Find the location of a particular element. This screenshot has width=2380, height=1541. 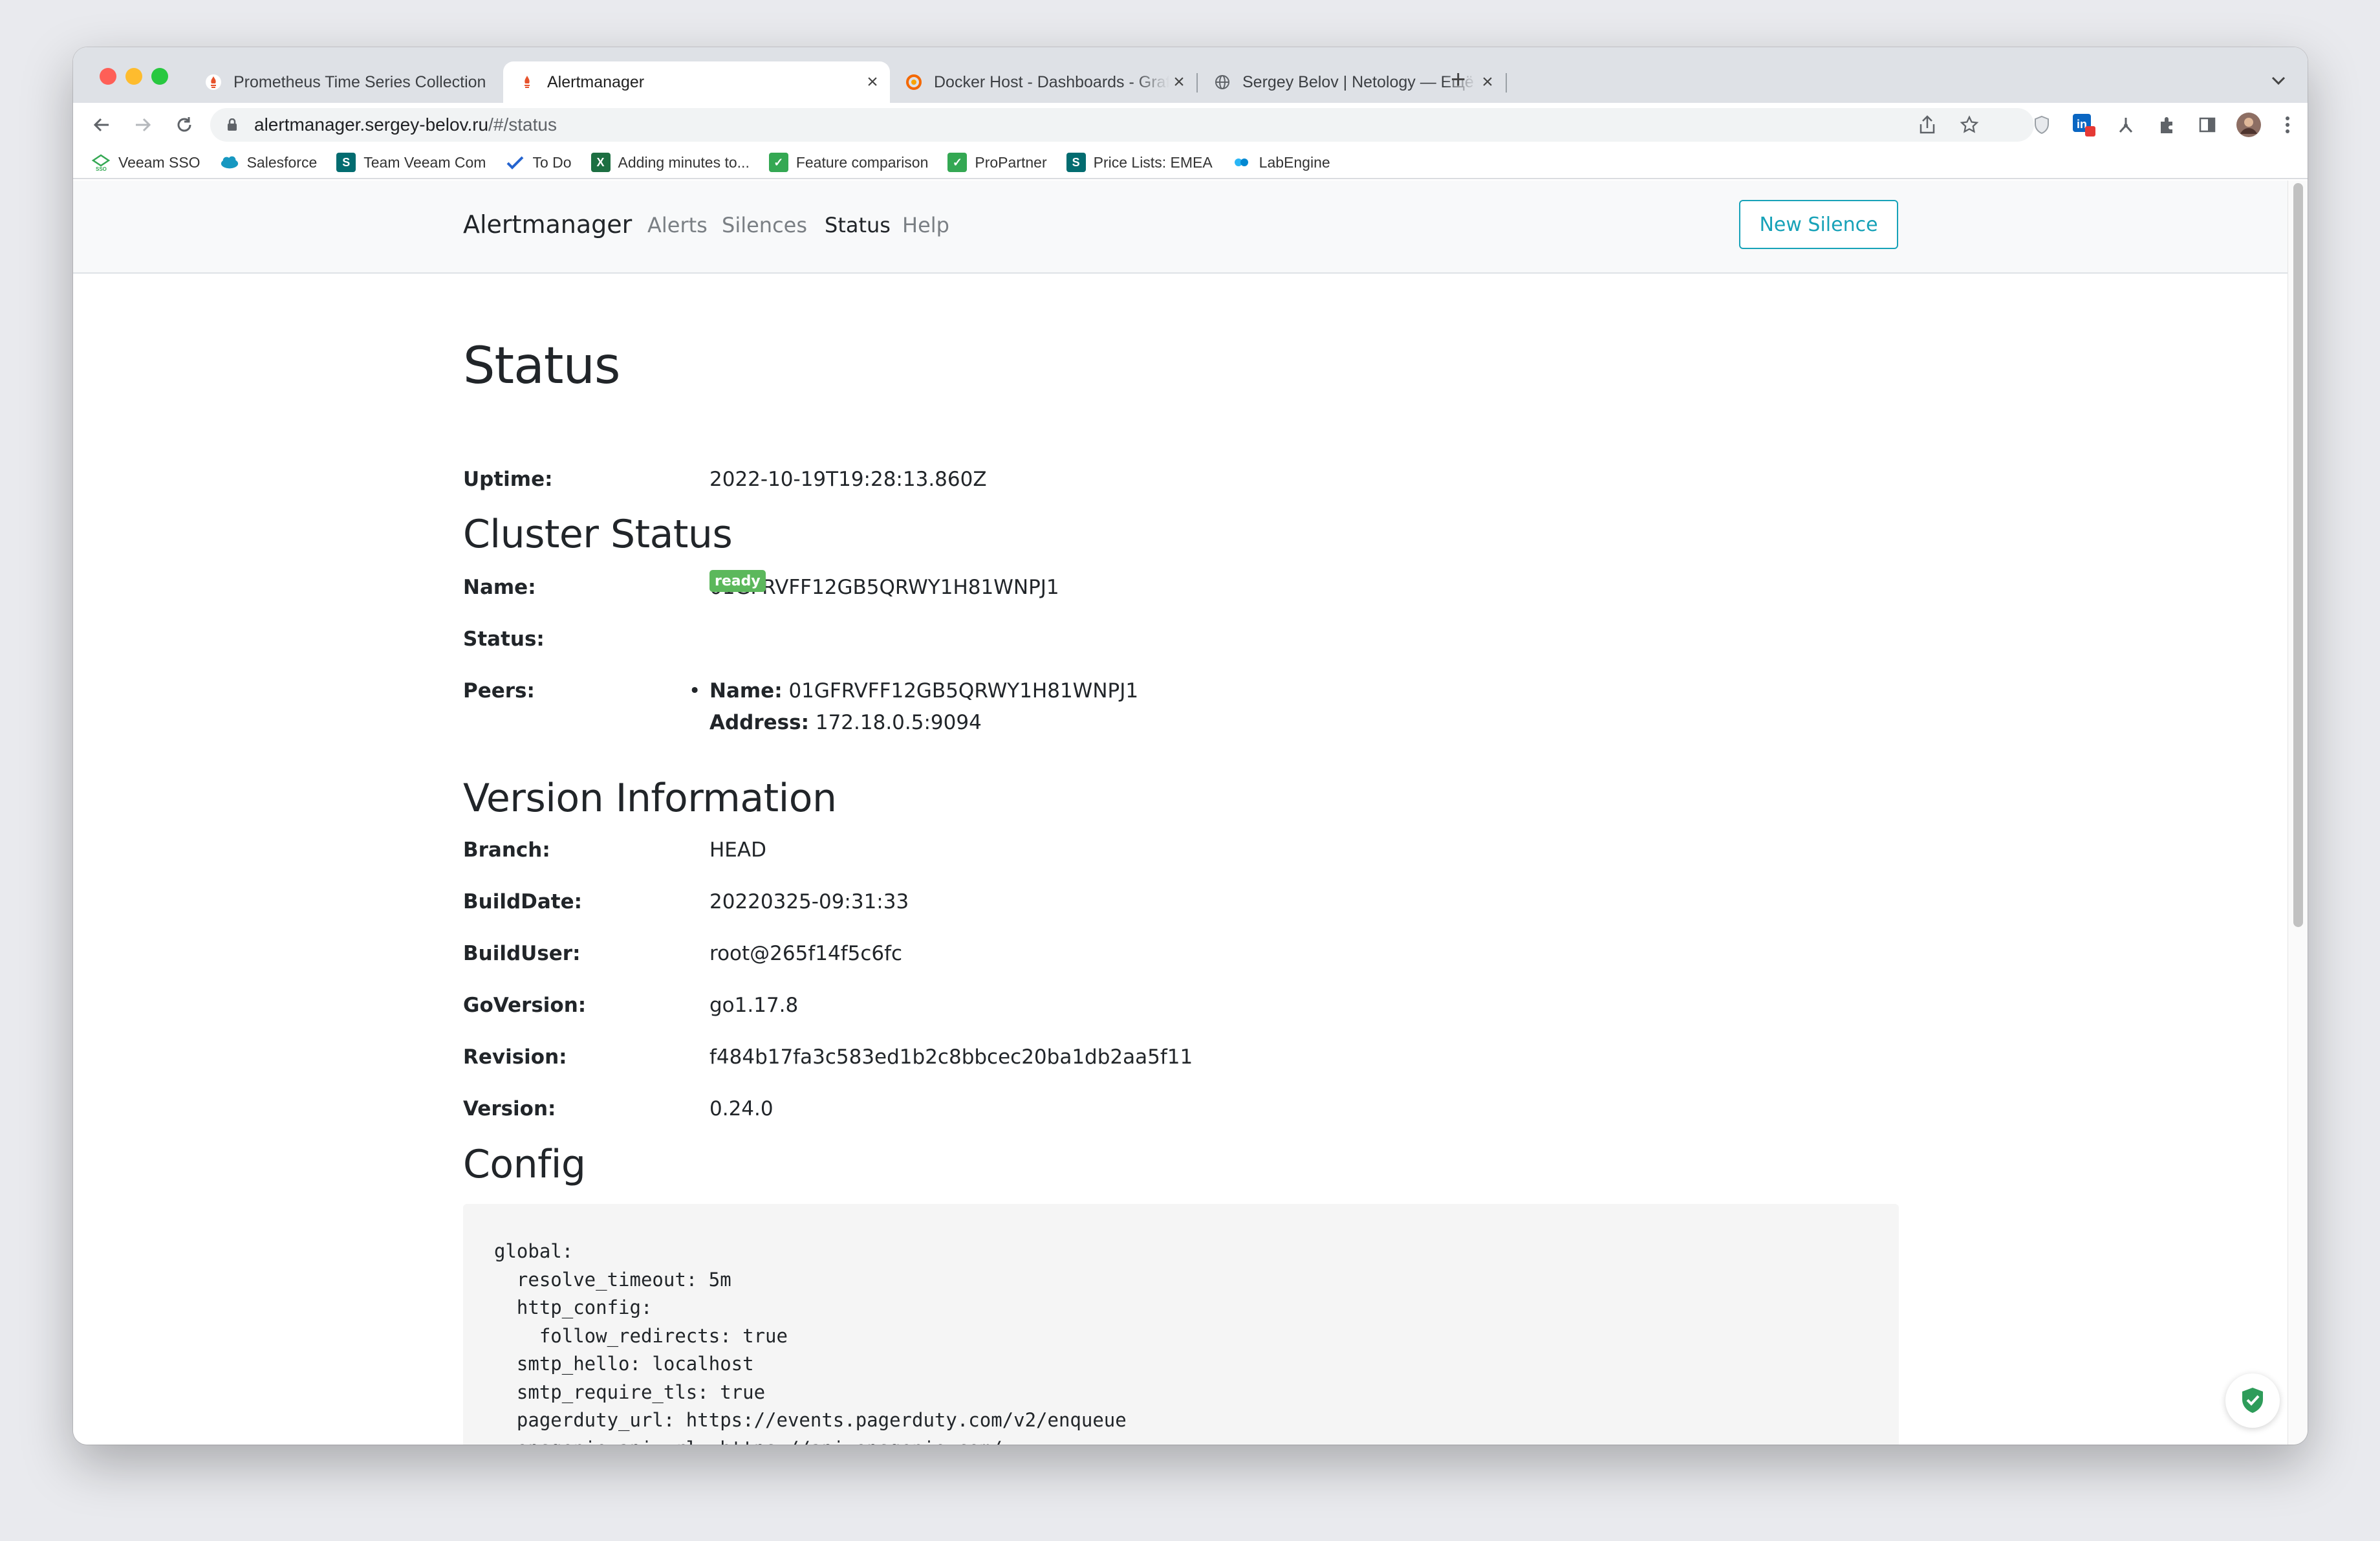

cluster-status-heading: Cluster Status is located at coordinates (598, 534).